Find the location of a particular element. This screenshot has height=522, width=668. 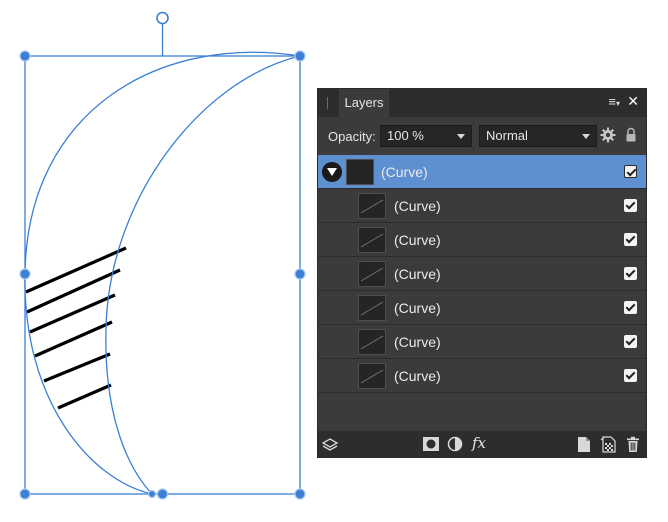

handle-bottom-left is located at coordinates (25, 494).